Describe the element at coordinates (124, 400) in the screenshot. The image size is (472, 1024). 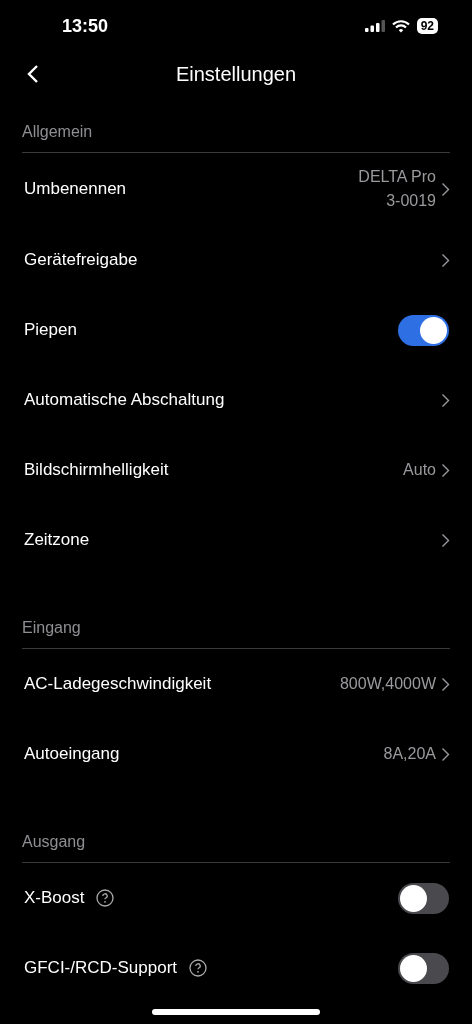
I see `setting-label: Automatische Abschaltung` at that location.